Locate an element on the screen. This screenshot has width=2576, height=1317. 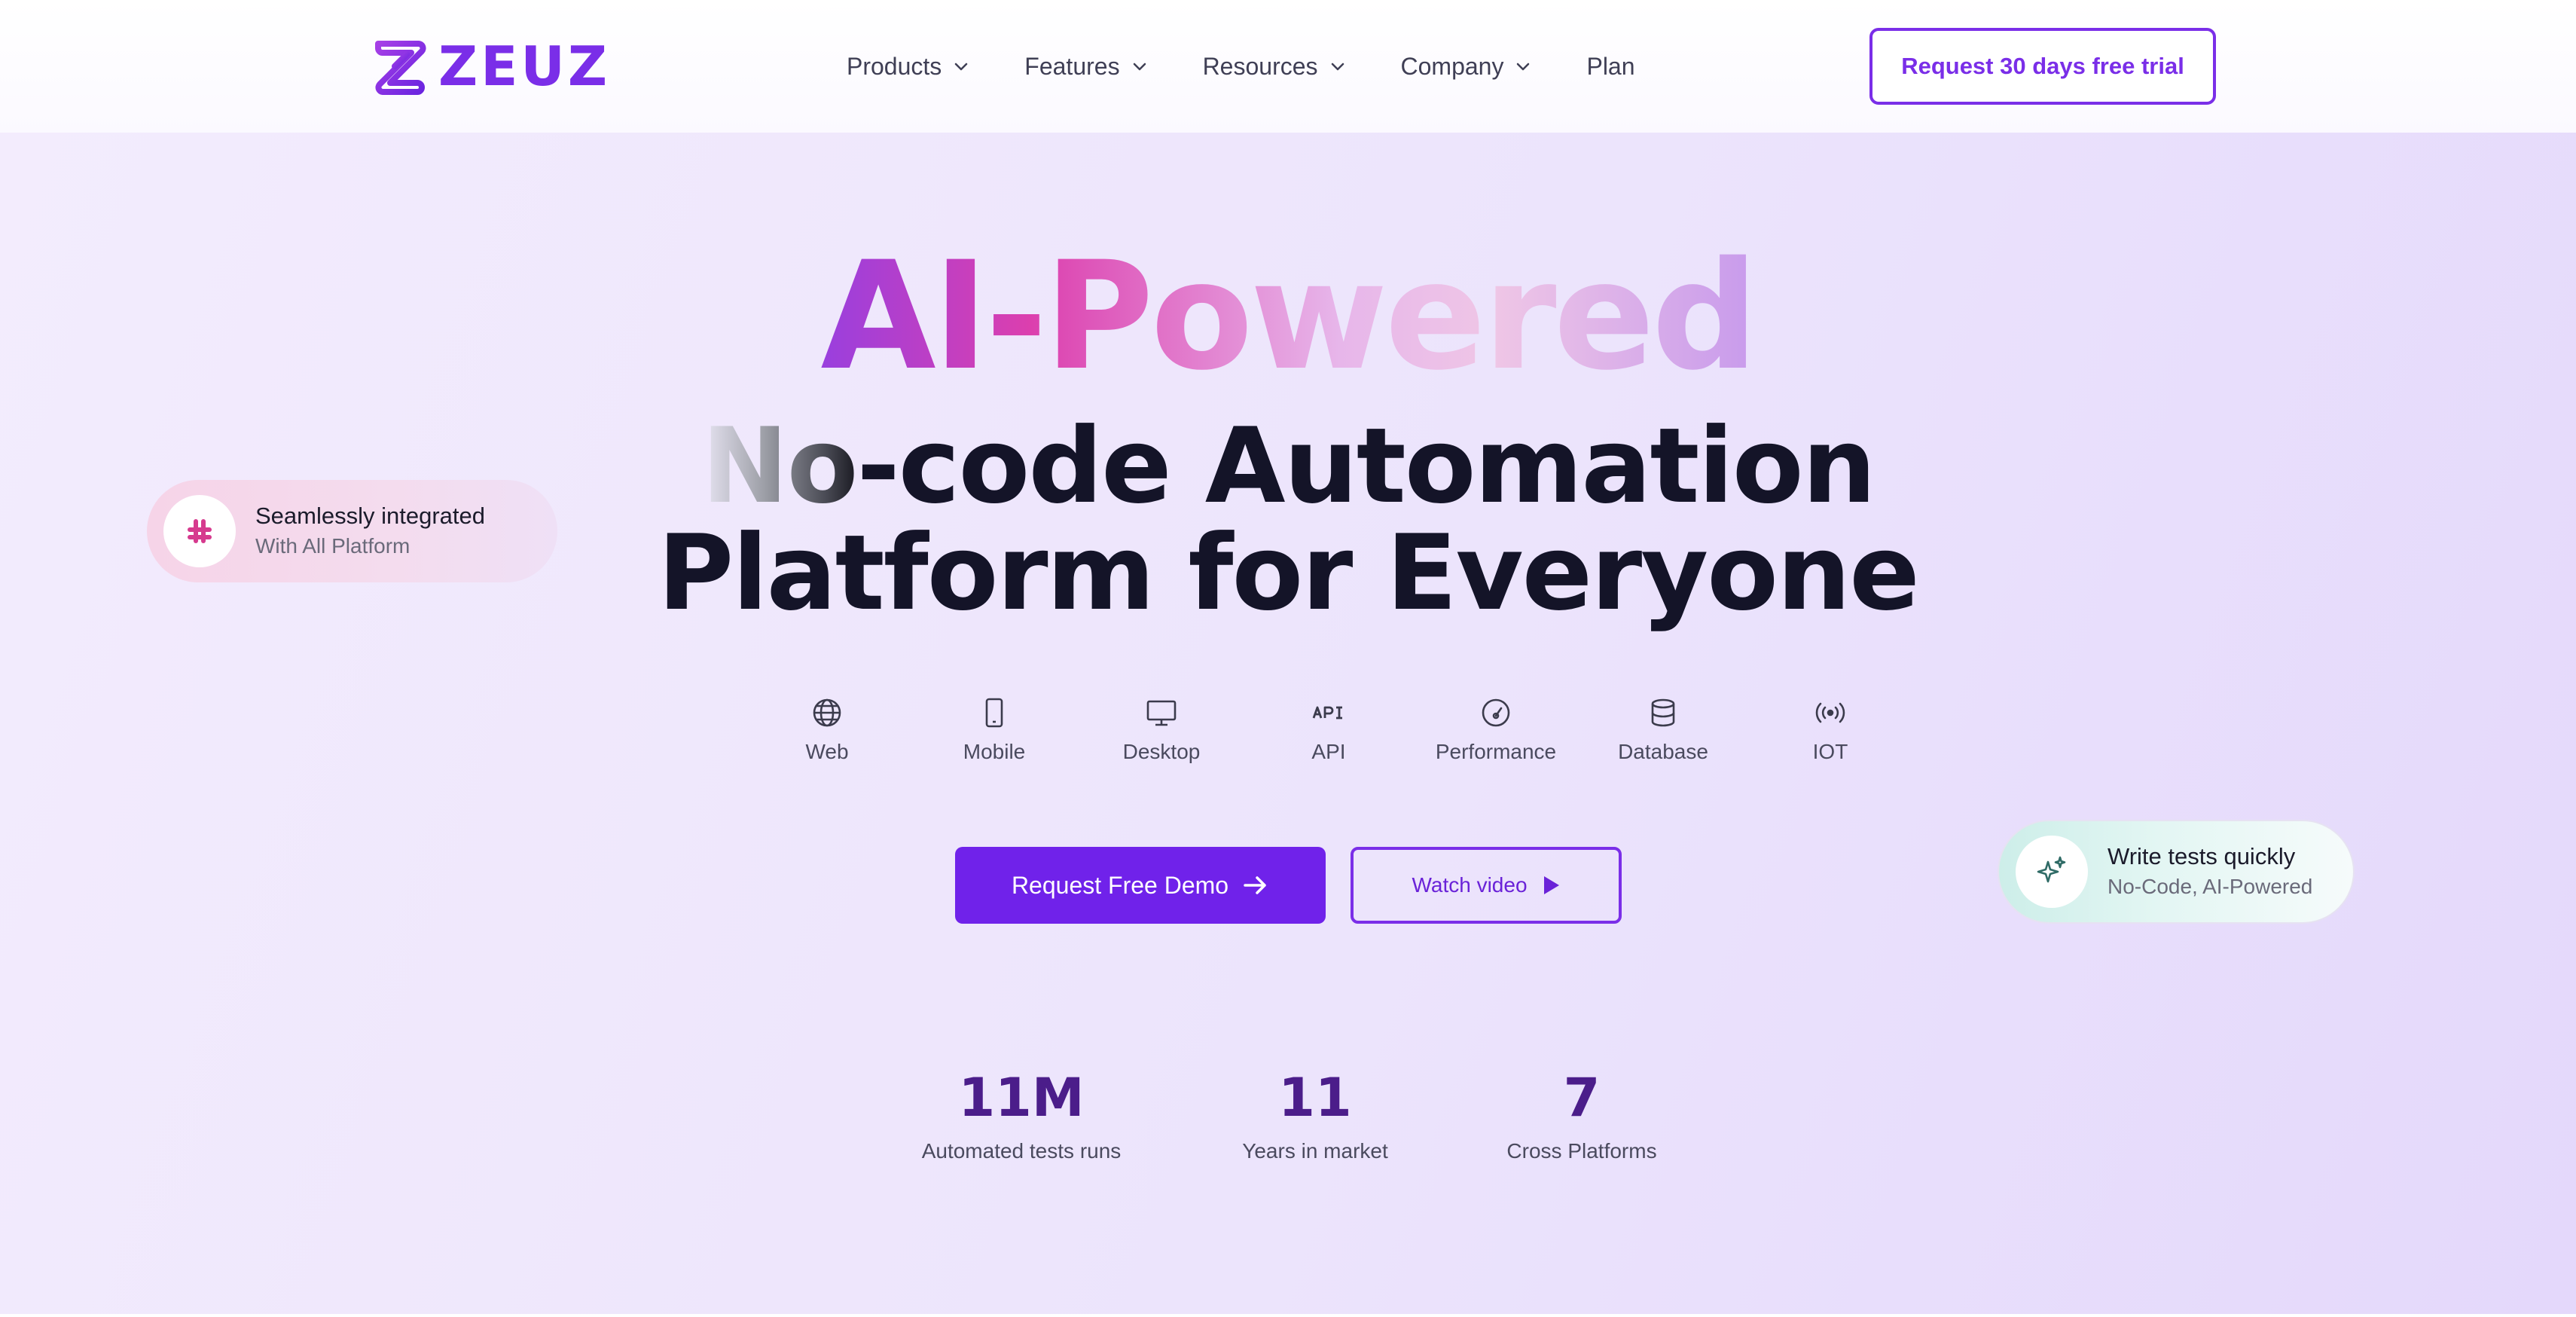
nav-item-label: Plan is located at coordinates (1611, 66).